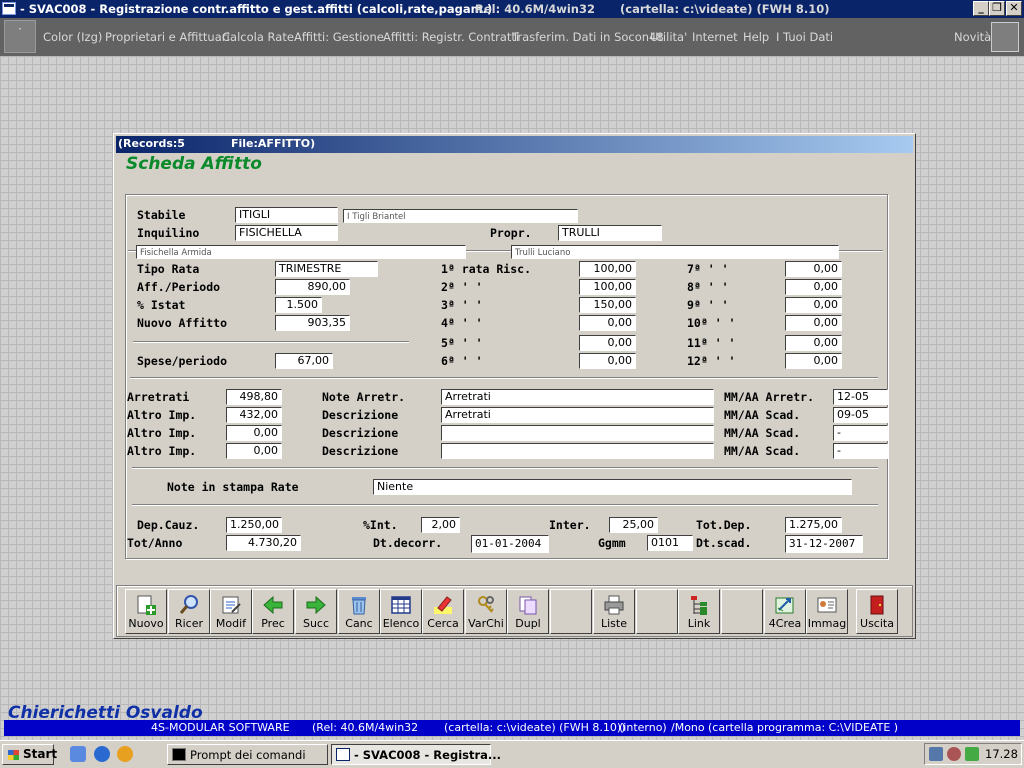 The width and height of the screenshot is (1024, 768). Describe the element at coordinates (860, 451) in the screenshot. I see `mm-aa-scad-3-input: -` at that location.